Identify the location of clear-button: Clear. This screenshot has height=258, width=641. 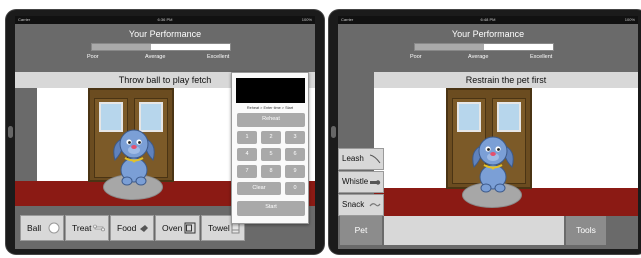
(259, 188).